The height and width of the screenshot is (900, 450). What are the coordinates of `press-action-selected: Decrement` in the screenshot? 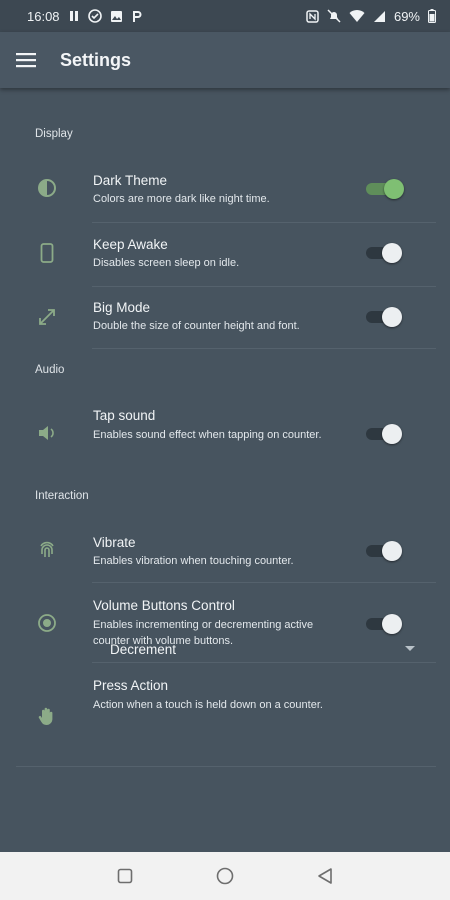 It's located at (143, 649).